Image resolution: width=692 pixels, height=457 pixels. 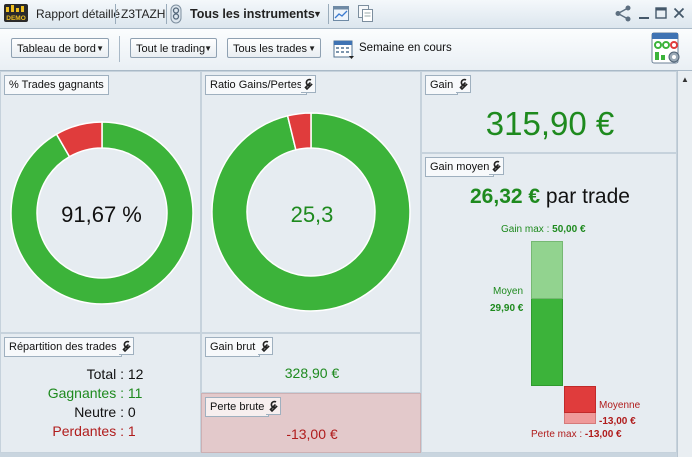 What do you see at coordinates (679, 13) in the screenshot?
I see `close-icon` at bounding box center [679, 13].